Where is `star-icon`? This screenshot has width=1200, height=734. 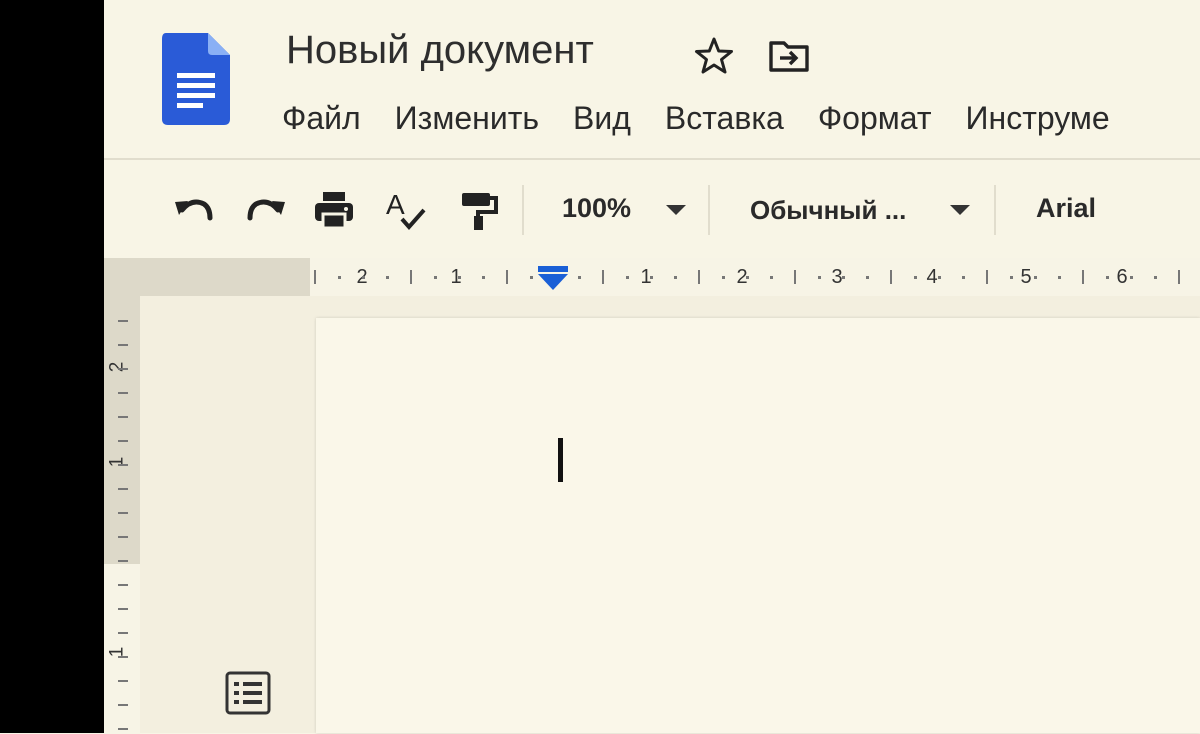 star-icon is located at coordinates (714, 56).